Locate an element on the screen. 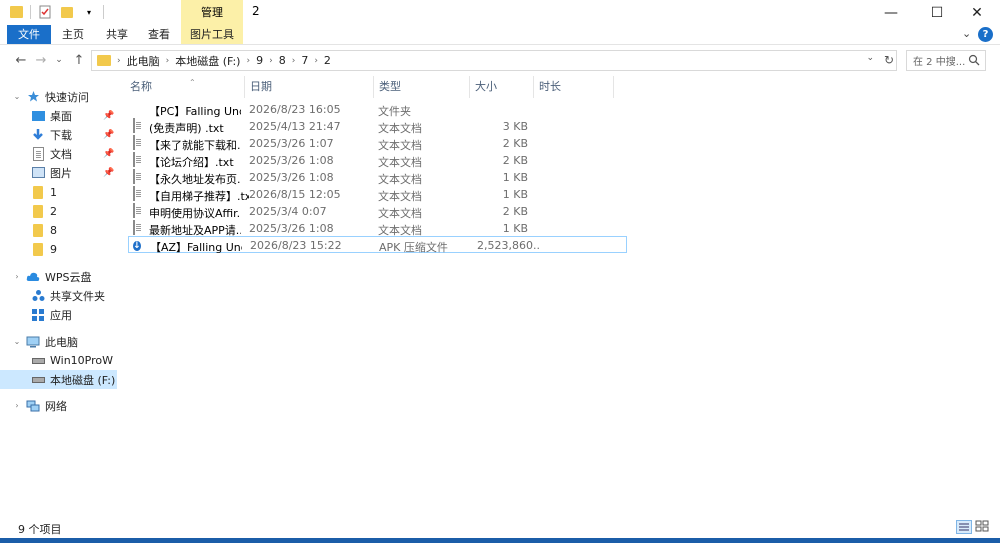  breadcrumb-8: 8 is located at coordinates (282, 60).